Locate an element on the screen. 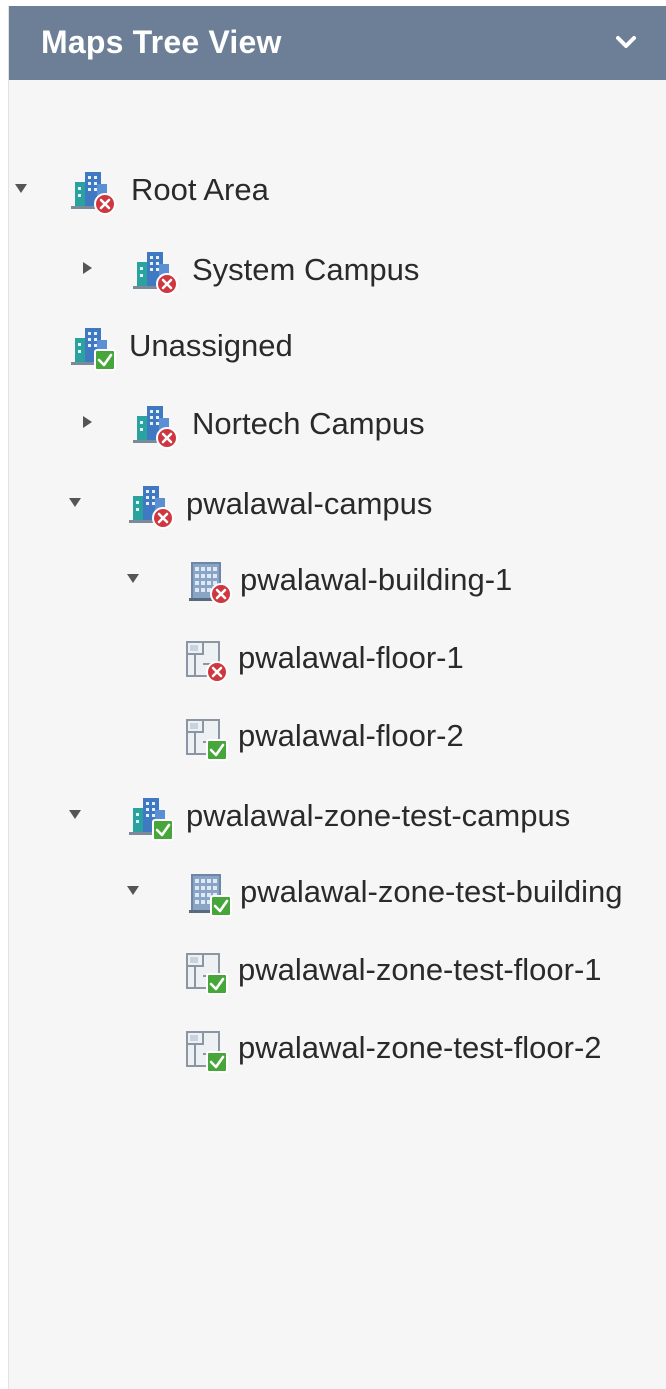 The image size is (666, 1389). tree-node-root-area: Root Area is located at coordinates (337, 190).